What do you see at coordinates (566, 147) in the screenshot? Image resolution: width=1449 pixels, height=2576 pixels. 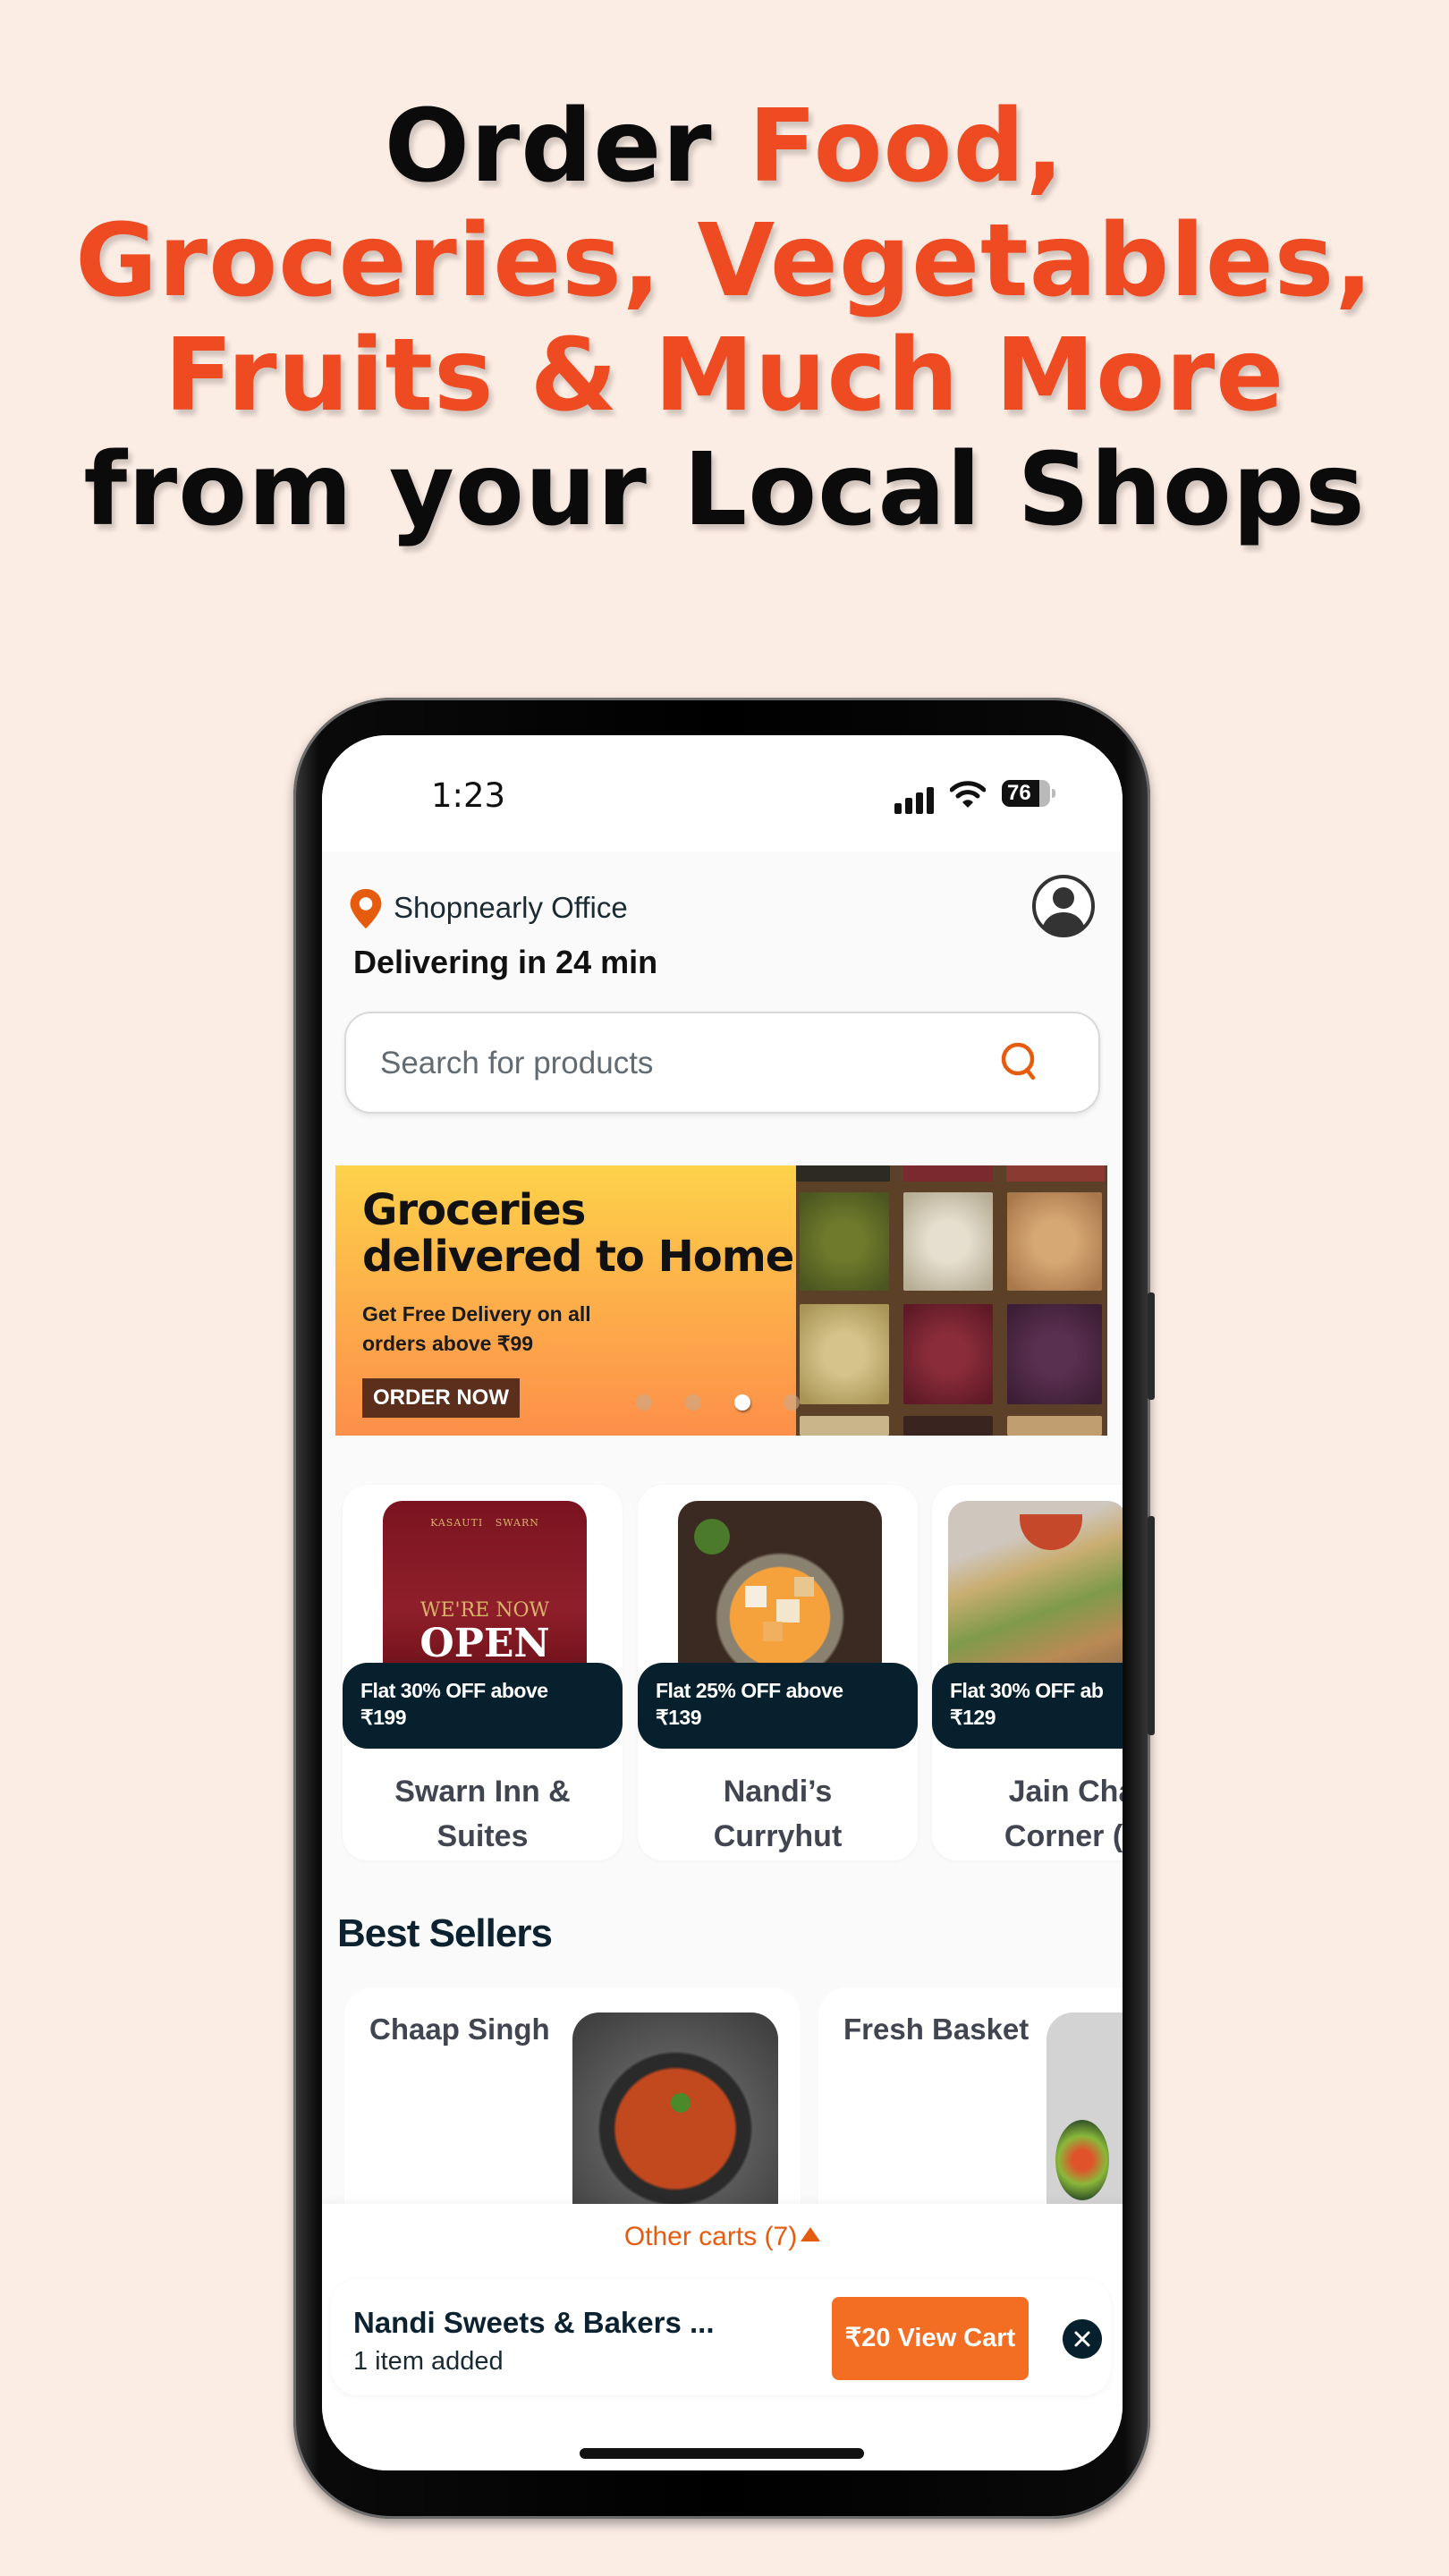 I see `headline-text: Order` at bounding box center [566, 147].